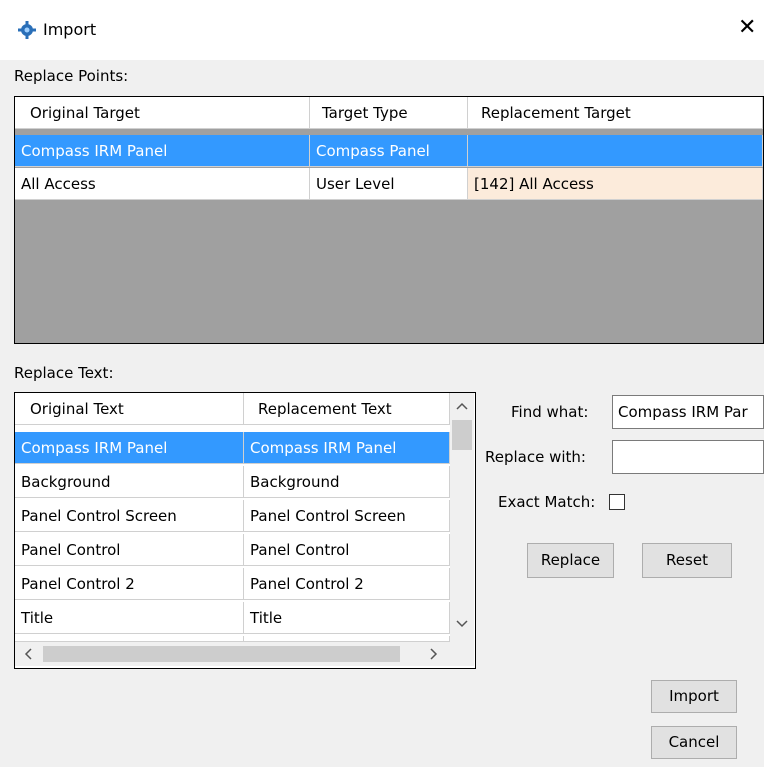  What do you see at coordinates (462, 517) in the screenshot?
I see `vertical-scrollbar` at bounding box center [462, 517].